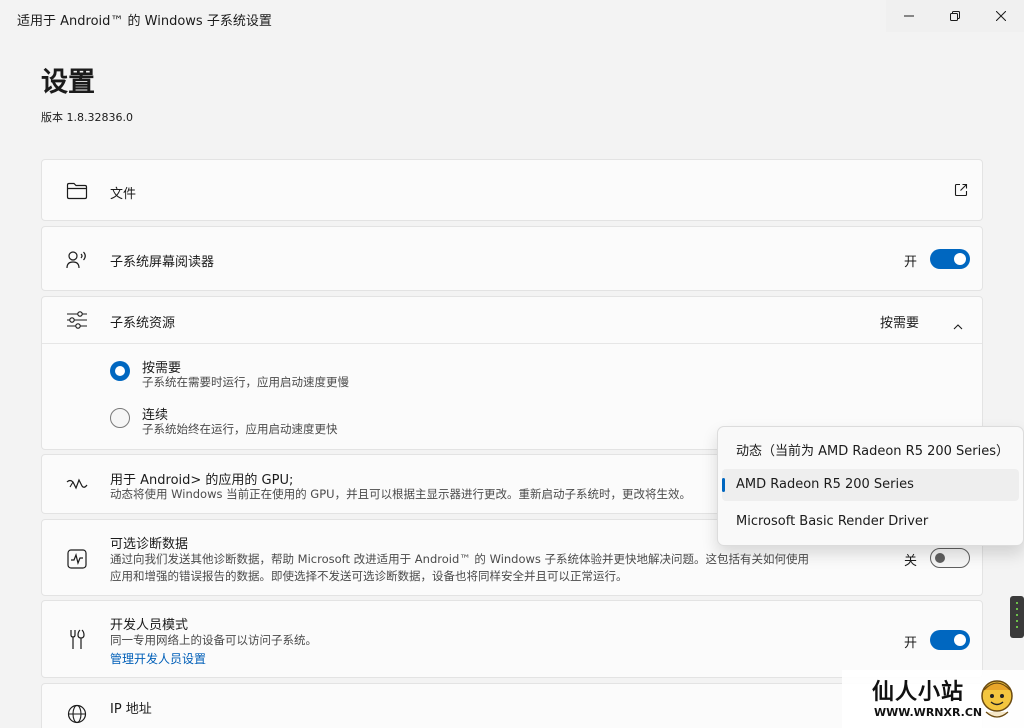 The width and height of the screenshot is (1024, 728). I want to click on radio-continuous, so click(120, 418).